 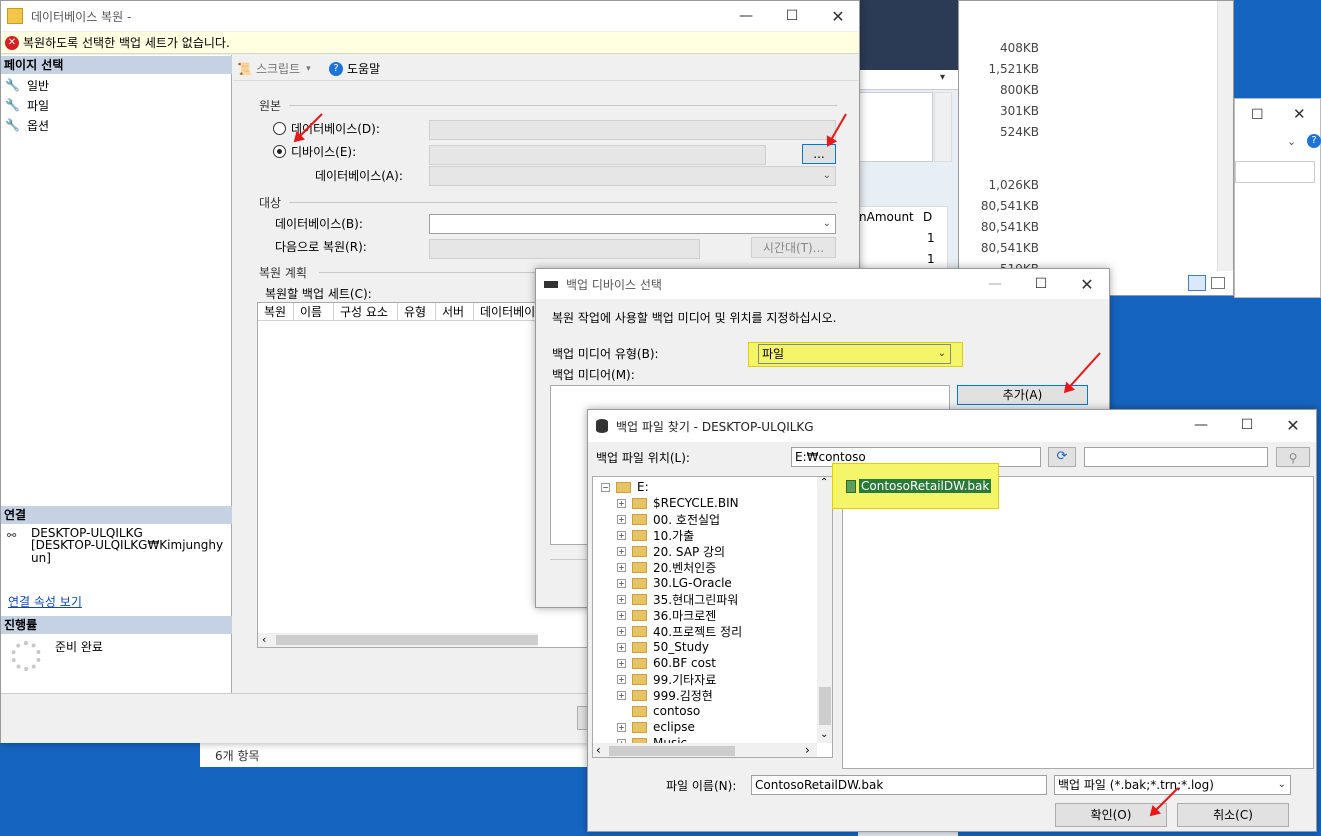 What do you see at coordinates (705, 750) in the screenshot?
I see `horizontal-scrollbar: ‹ ›` at bounding box center [705, 750].